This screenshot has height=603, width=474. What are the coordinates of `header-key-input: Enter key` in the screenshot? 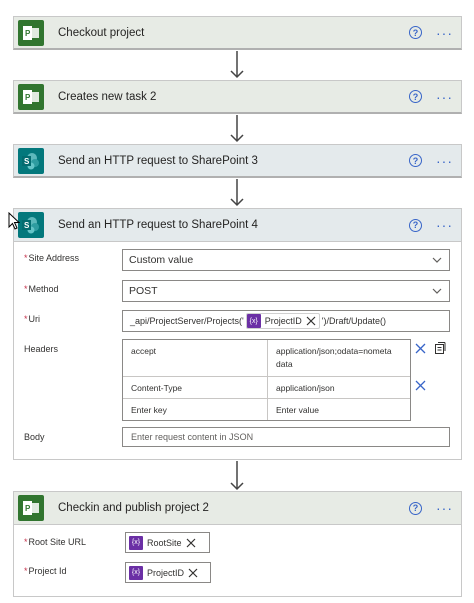 It's located at (149, 410).